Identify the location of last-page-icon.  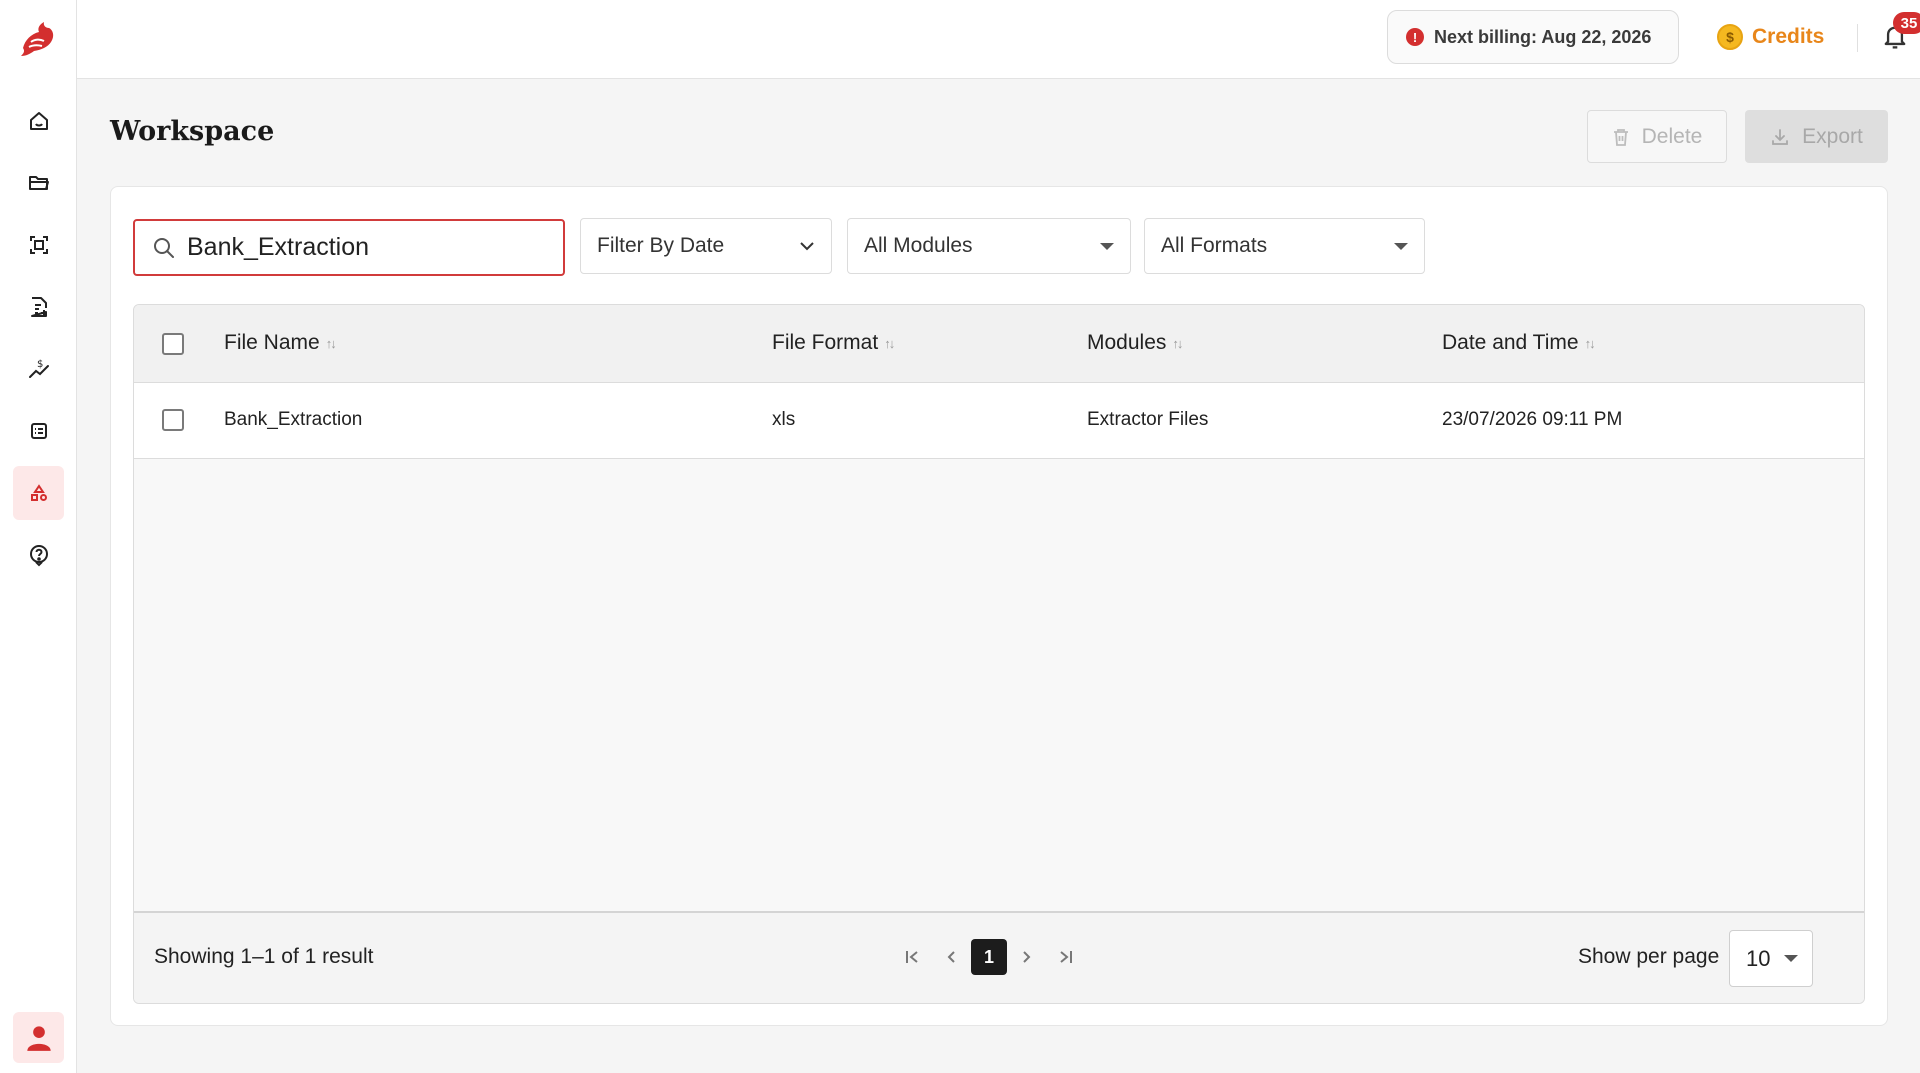
(1066, 957).